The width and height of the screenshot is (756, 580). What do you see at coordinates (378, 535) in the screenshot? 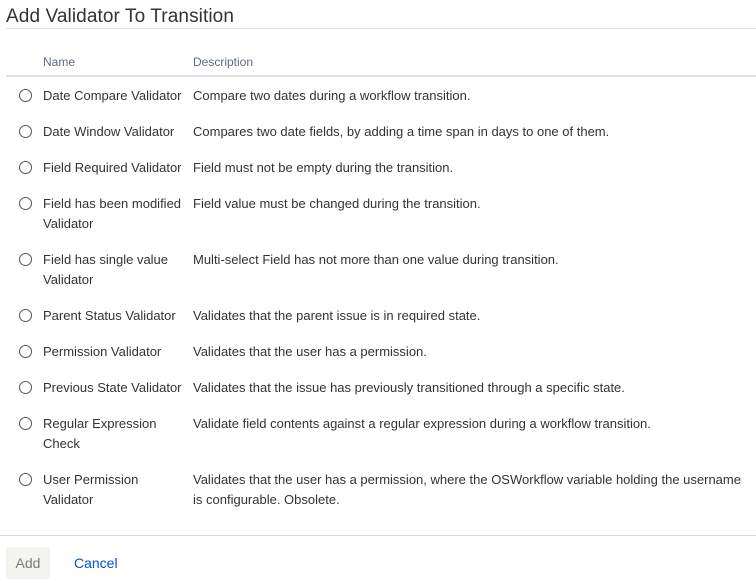
I see `footer-divider` at bounding box center [378, 535].